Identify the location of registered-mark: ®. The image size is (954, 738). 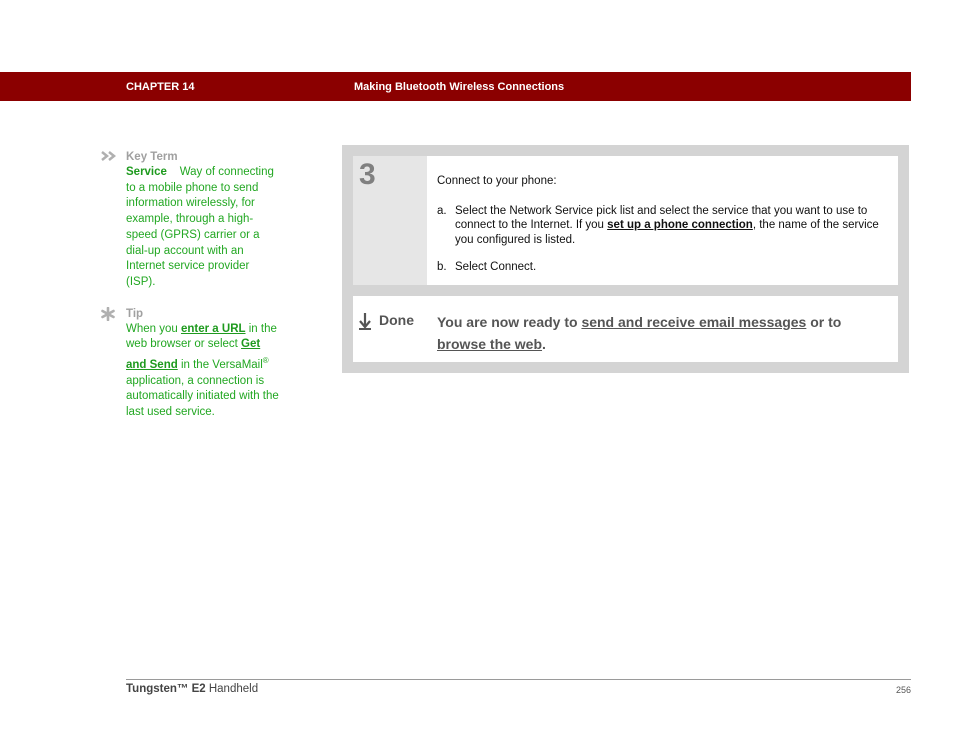
(265, 361).